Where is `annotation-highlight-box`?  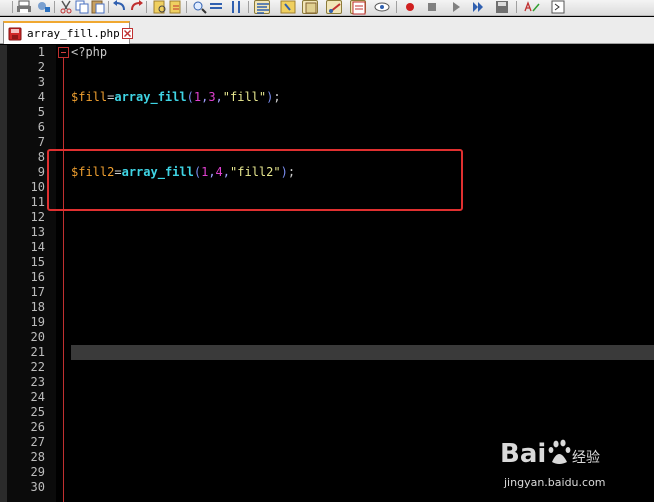 annotation-highlight-box is located at coordinates (255, 180).